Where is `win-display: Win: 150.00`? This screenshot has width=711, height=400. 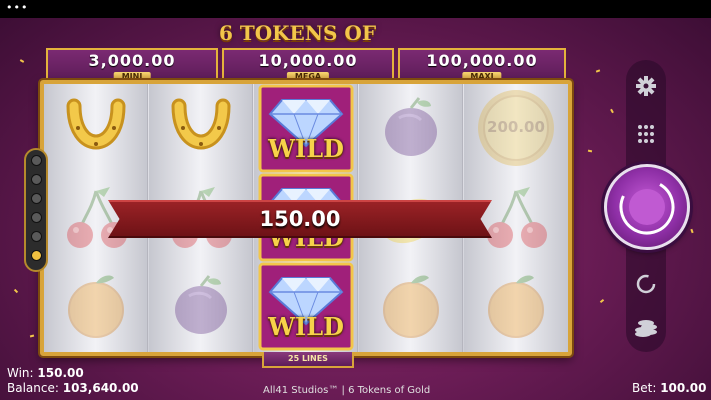
win-display: Win: 150.00 is located at coordinates (45, 373).